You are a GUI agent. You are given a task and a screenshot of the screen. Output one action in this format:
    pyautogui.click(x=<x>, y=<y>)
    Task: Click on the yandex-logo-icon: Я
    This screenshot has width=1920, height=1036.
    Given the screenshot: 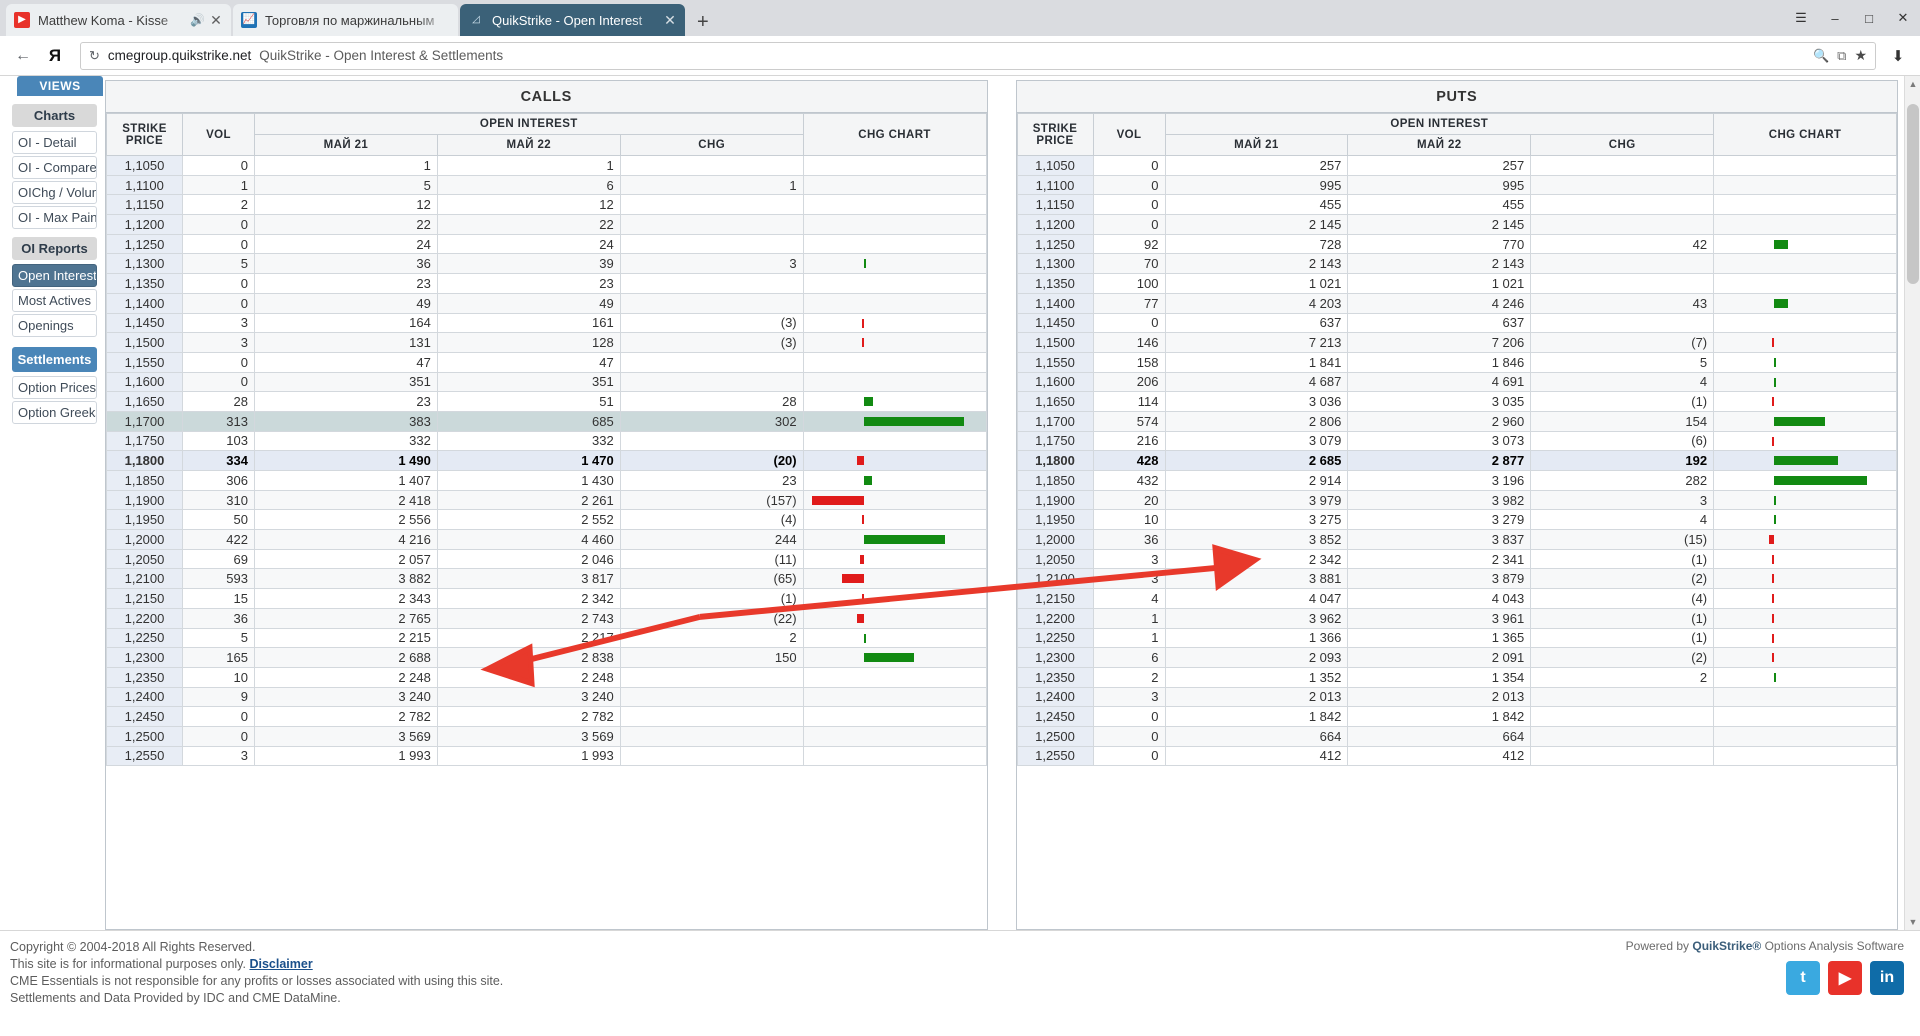 What is the action you would take?
    pyautogui.click(x=55, y=56)
    